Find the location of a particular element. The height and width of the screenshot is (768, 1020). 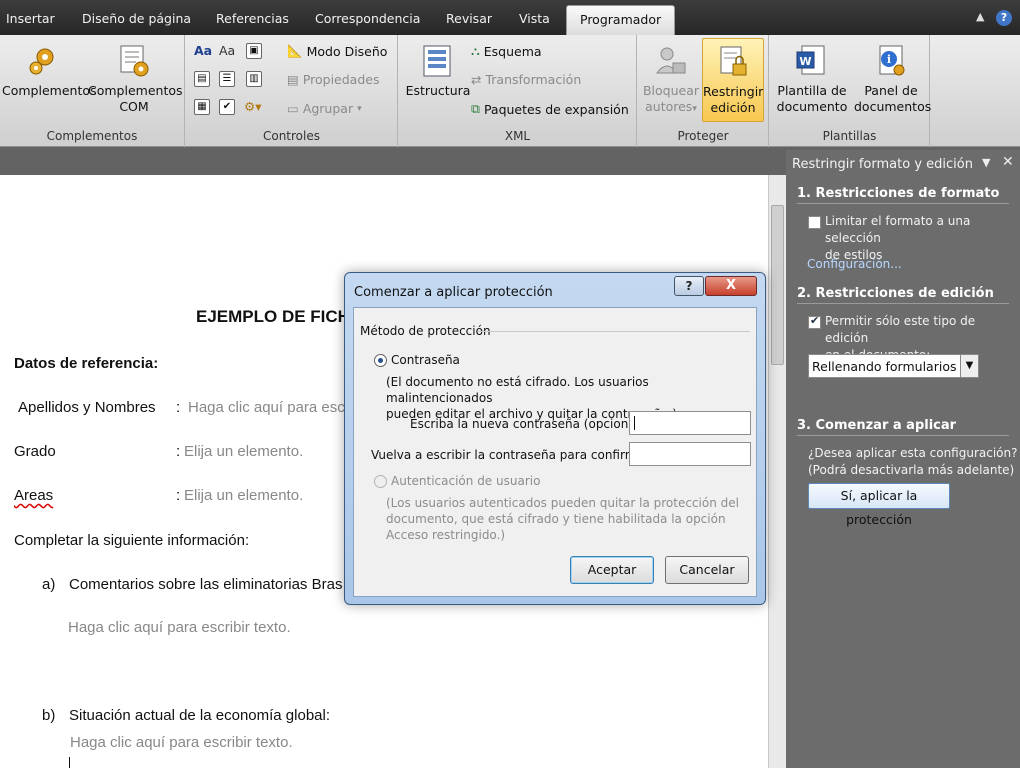

pane-title: Restringir formato y edición is located at coordinates (882, 164).